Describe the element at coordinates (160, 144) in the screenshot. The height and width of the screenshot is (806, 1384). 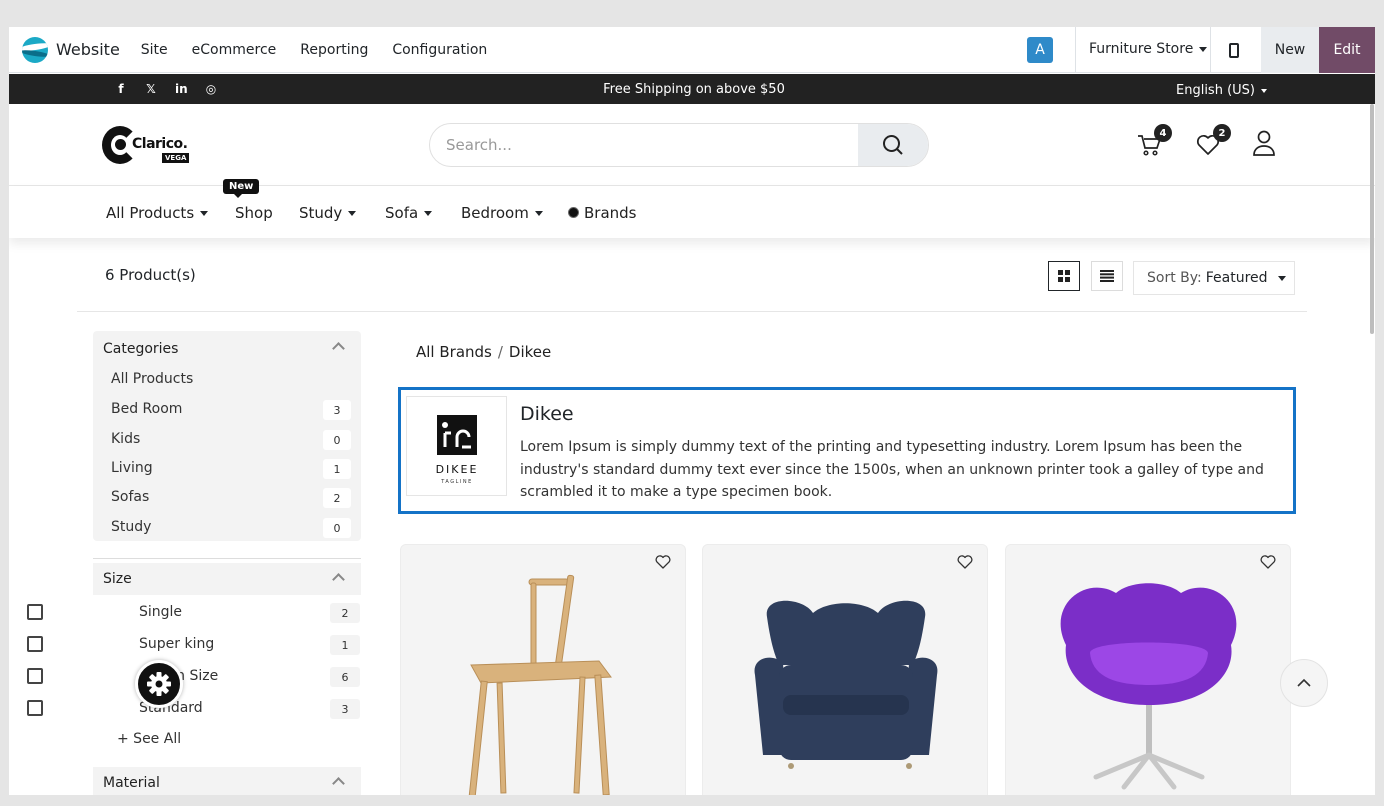
I see `logo-name: Clarico.` at that location.